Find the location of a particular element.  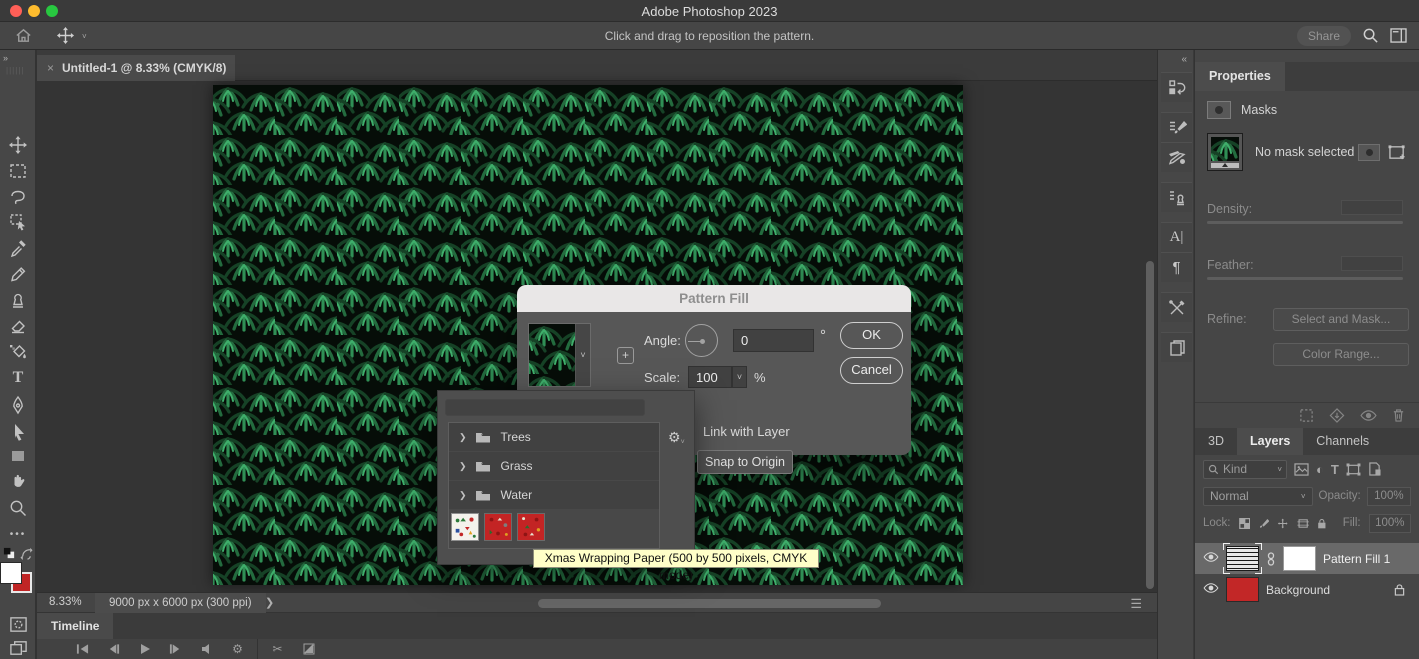

apply-mask-icon is located at coordinates (1337, 415).